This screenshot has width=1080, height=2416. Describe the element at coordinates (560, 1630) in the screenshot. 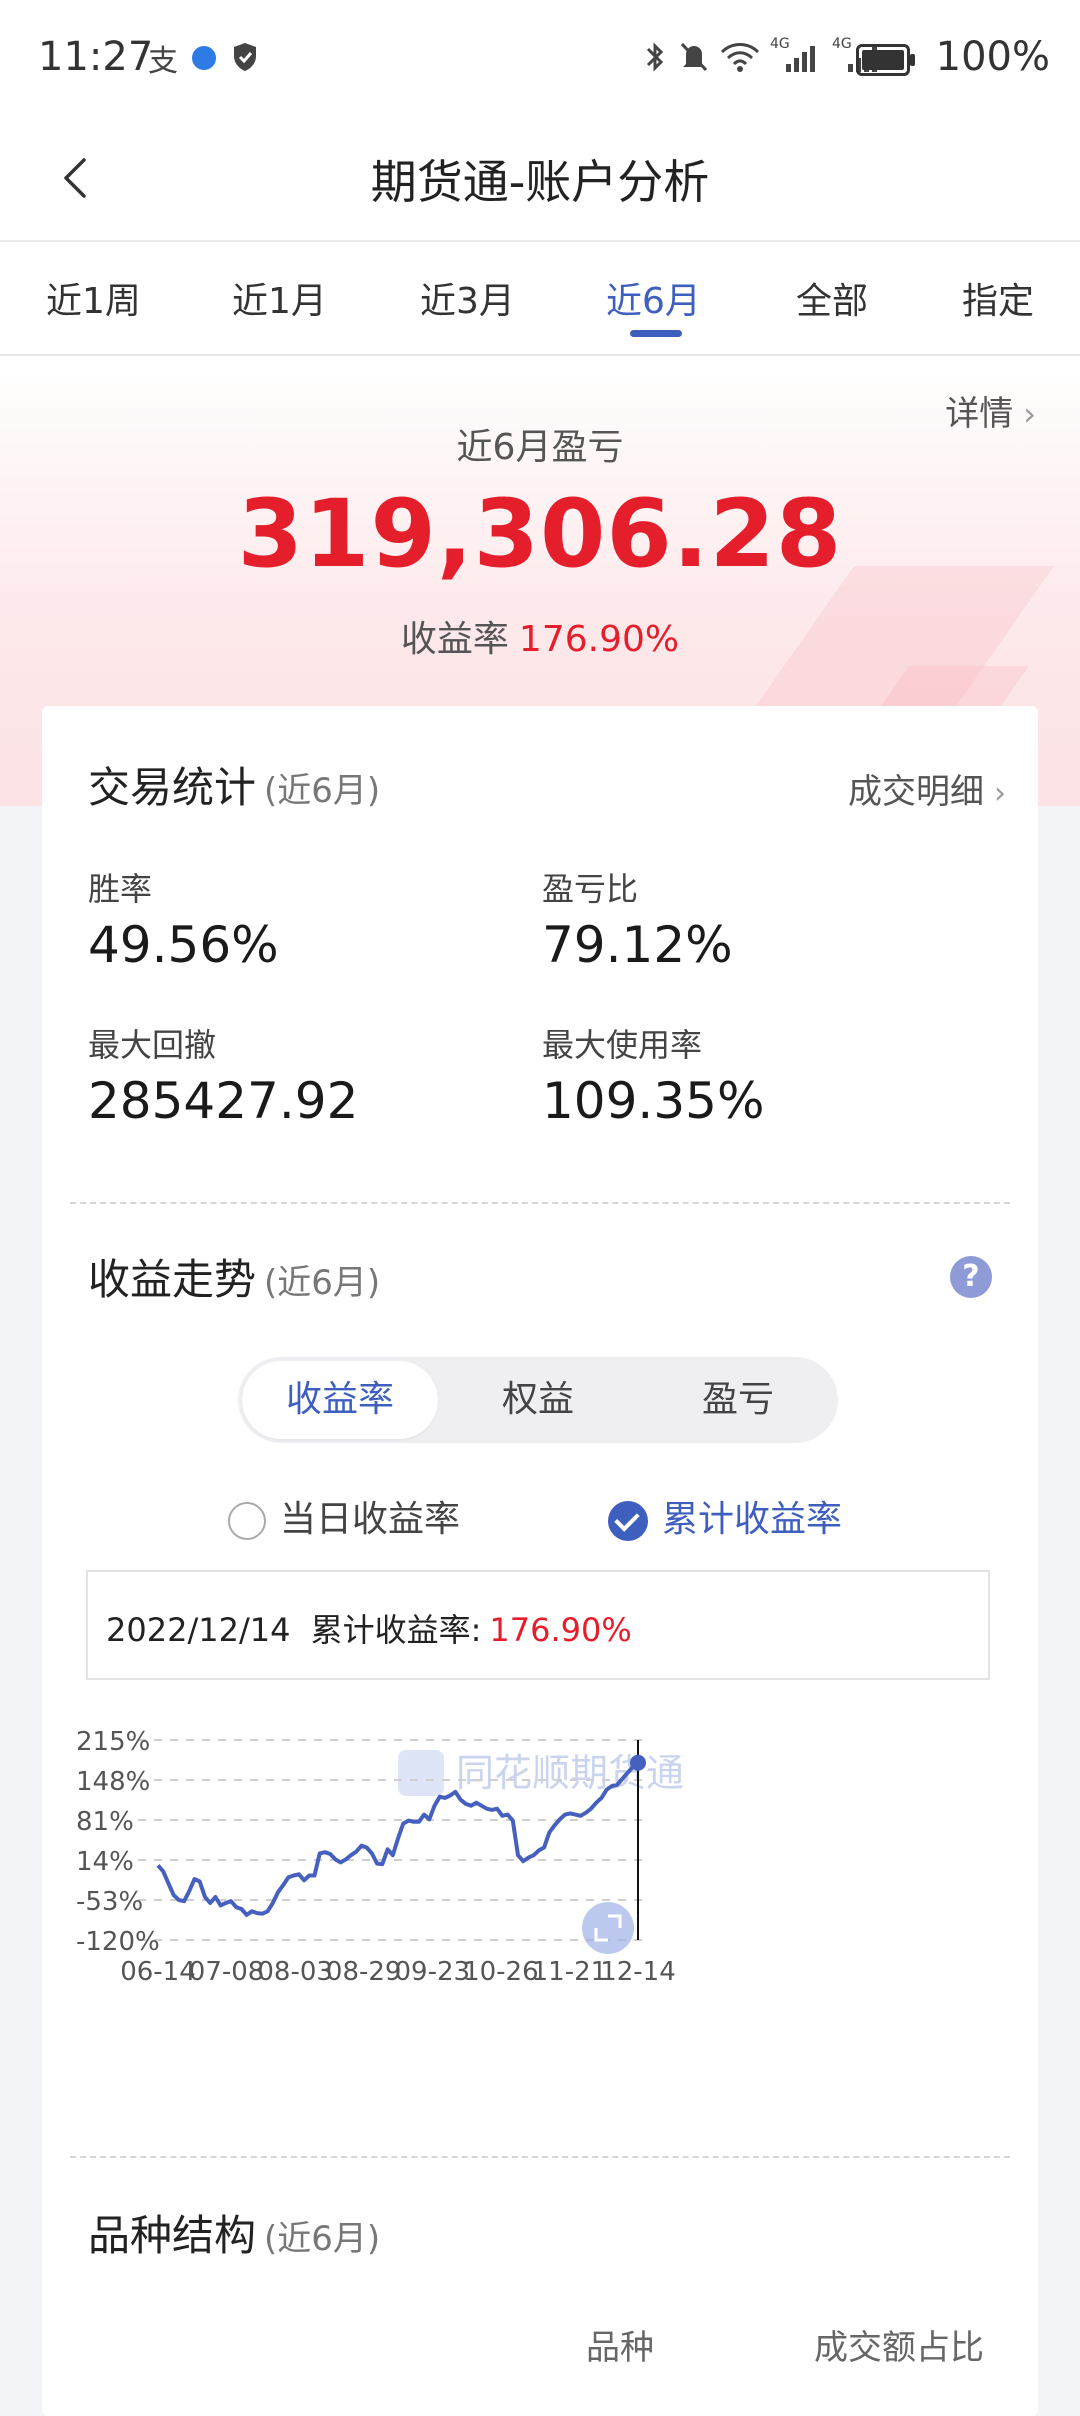

I see `tooltip-value: 176.90%` at that location.